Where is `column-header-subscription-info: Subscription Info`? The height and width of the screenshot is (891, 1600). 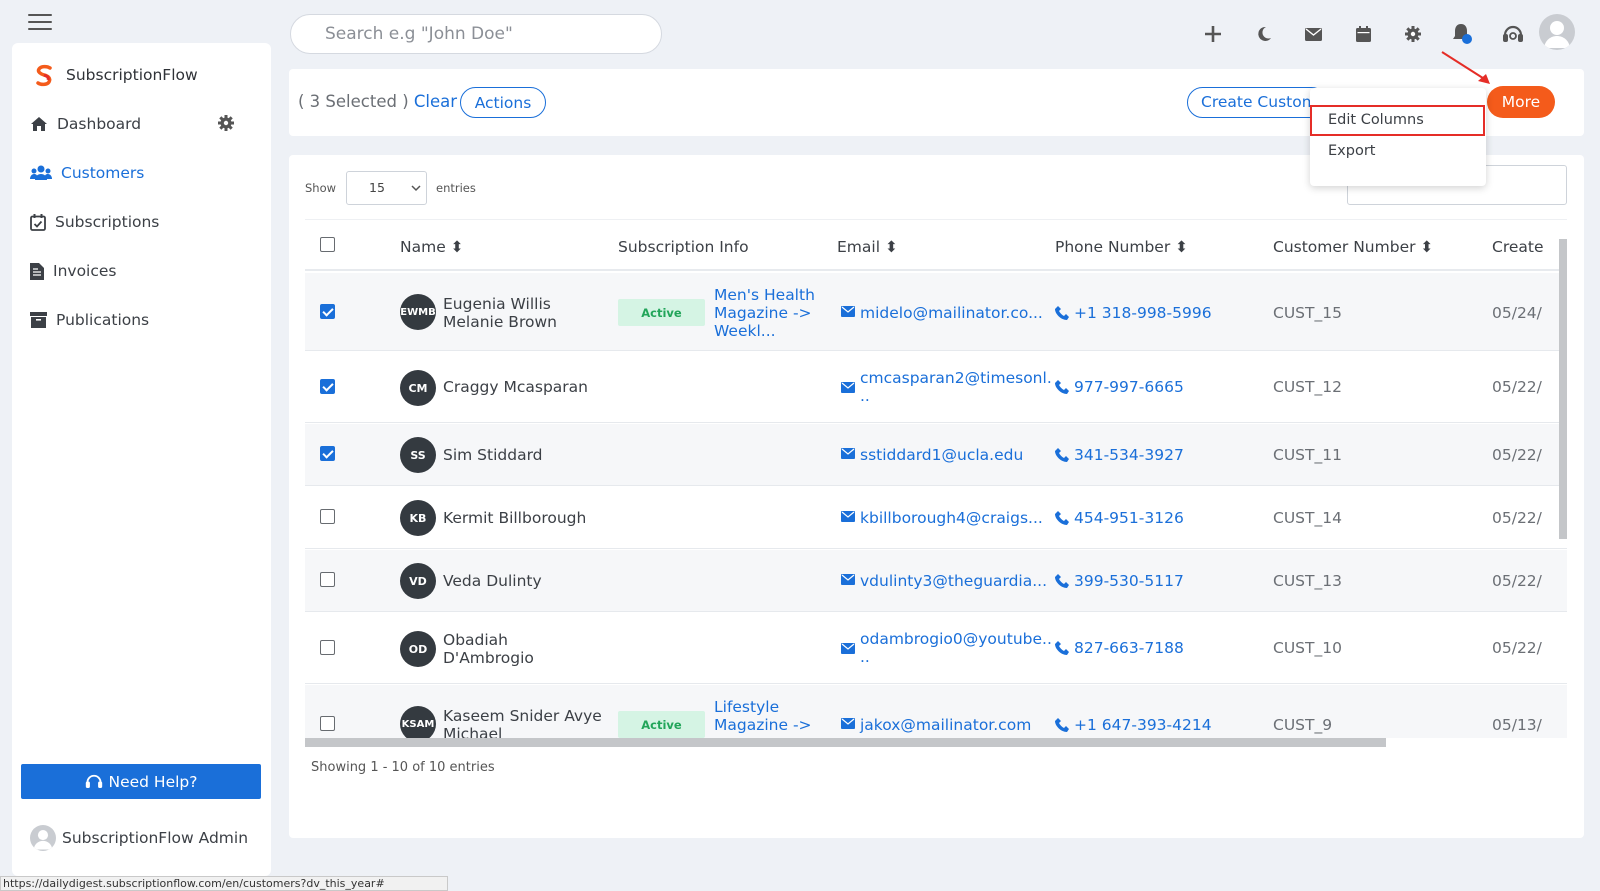
column-header-subscription-info: Subscription Info is located at coordinates (683, 247).